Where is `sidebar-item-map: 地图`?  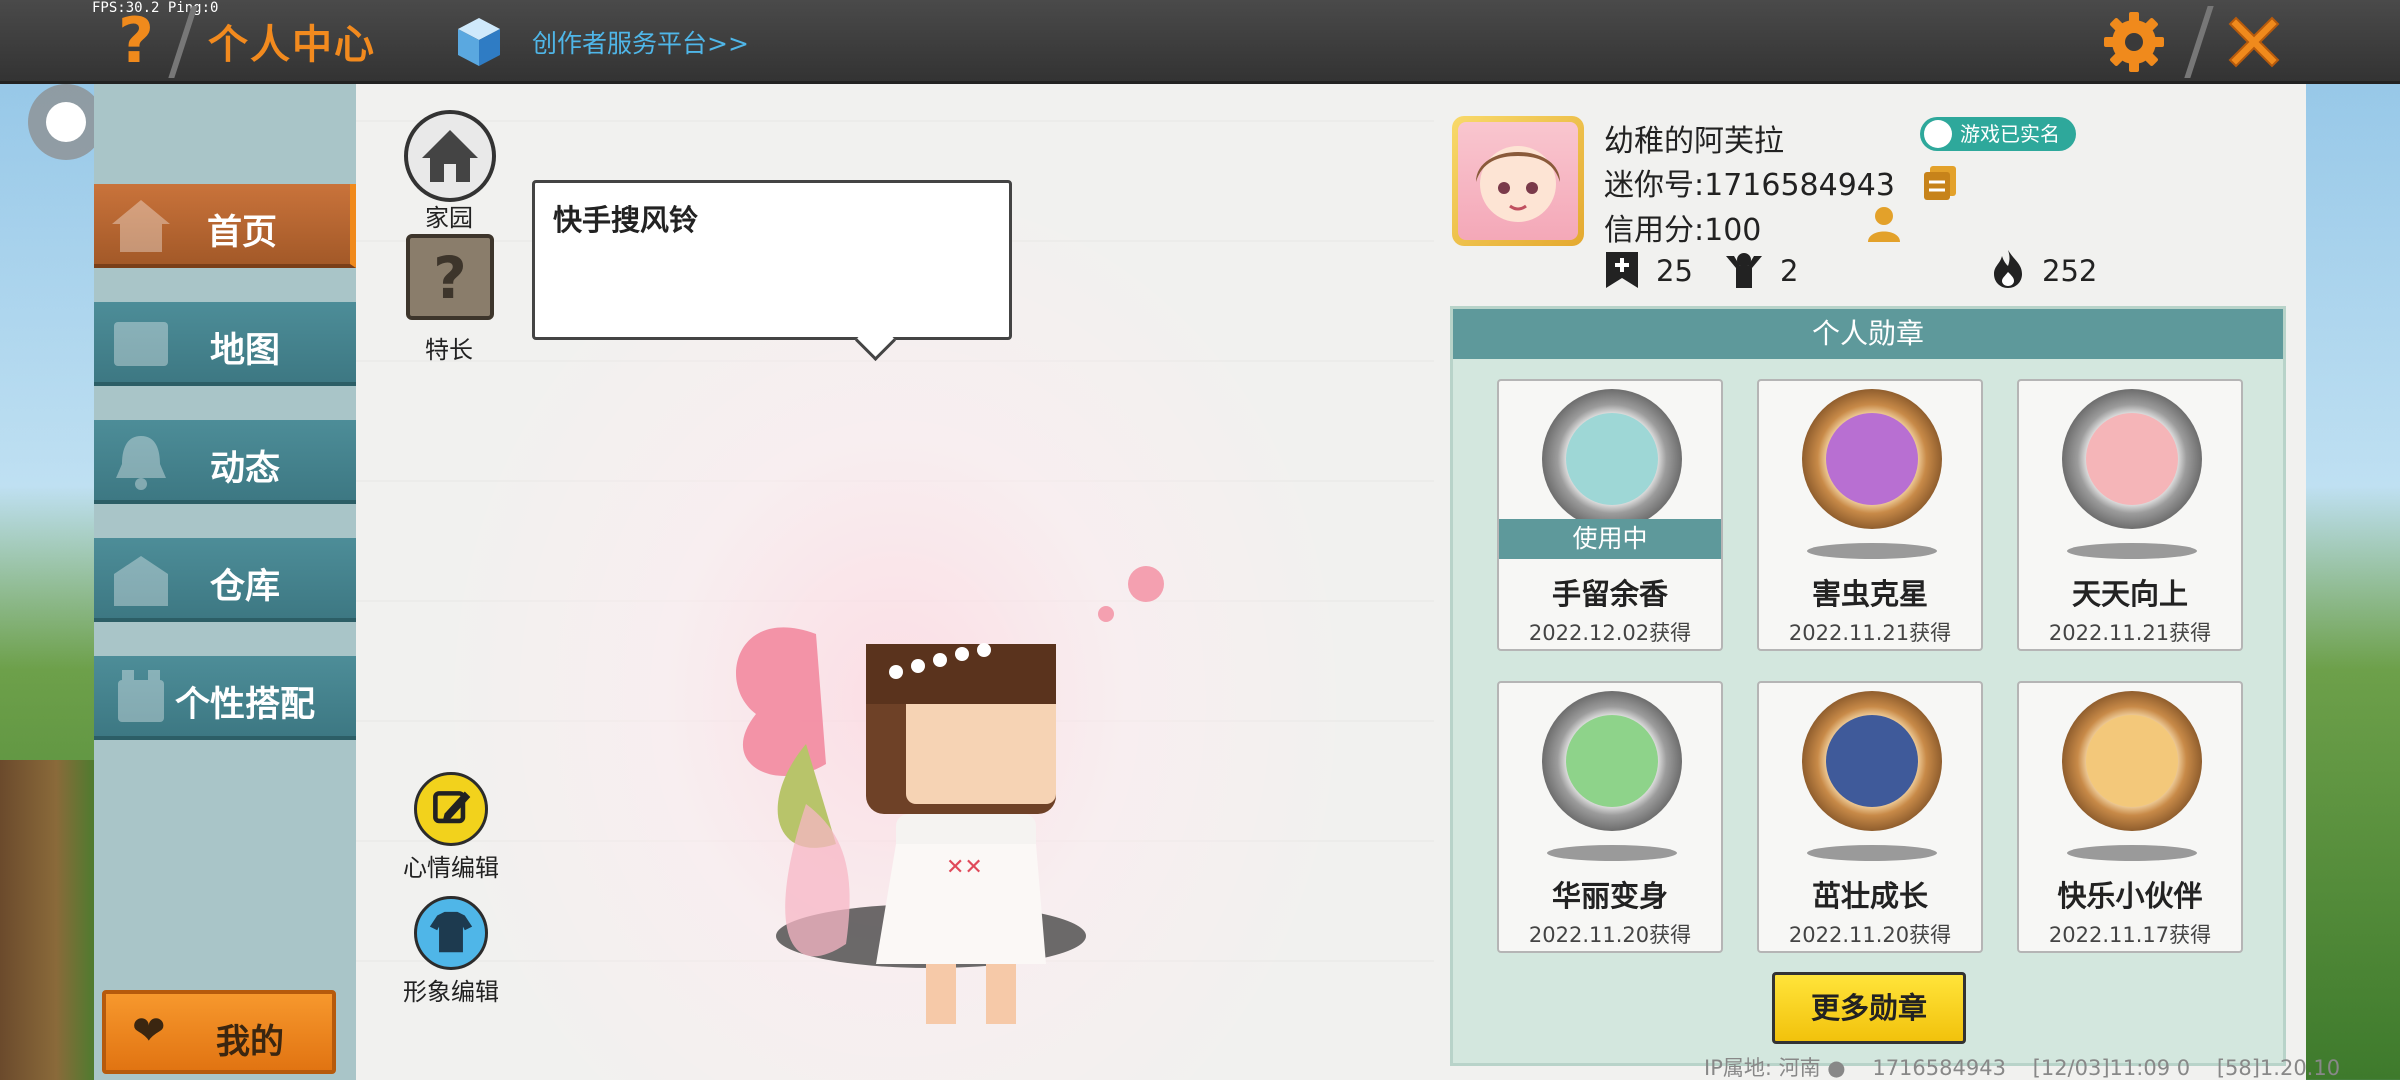 sidebar-item-map: 地图 is located at coordinates (225, 344).